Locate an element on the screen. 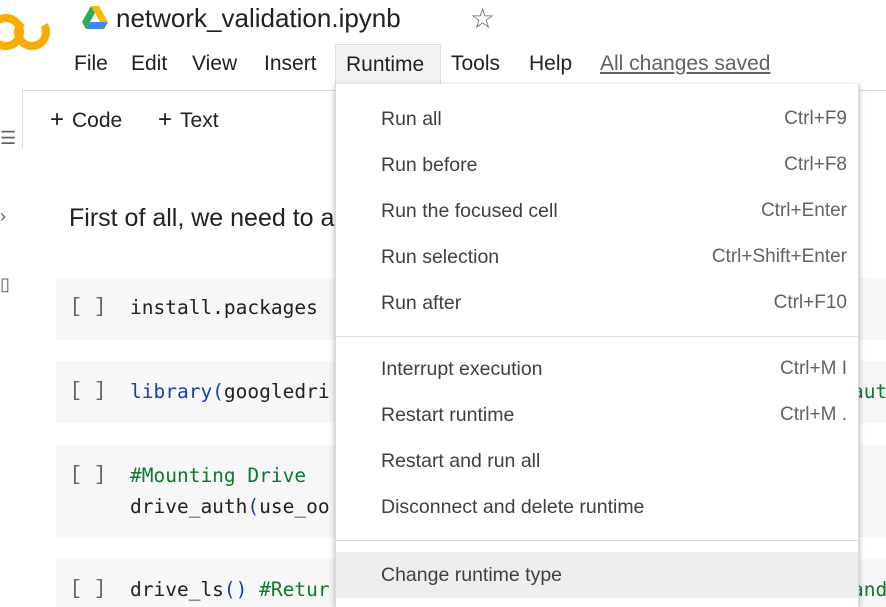  google-drive-icon is located at coordinates (95, 18).